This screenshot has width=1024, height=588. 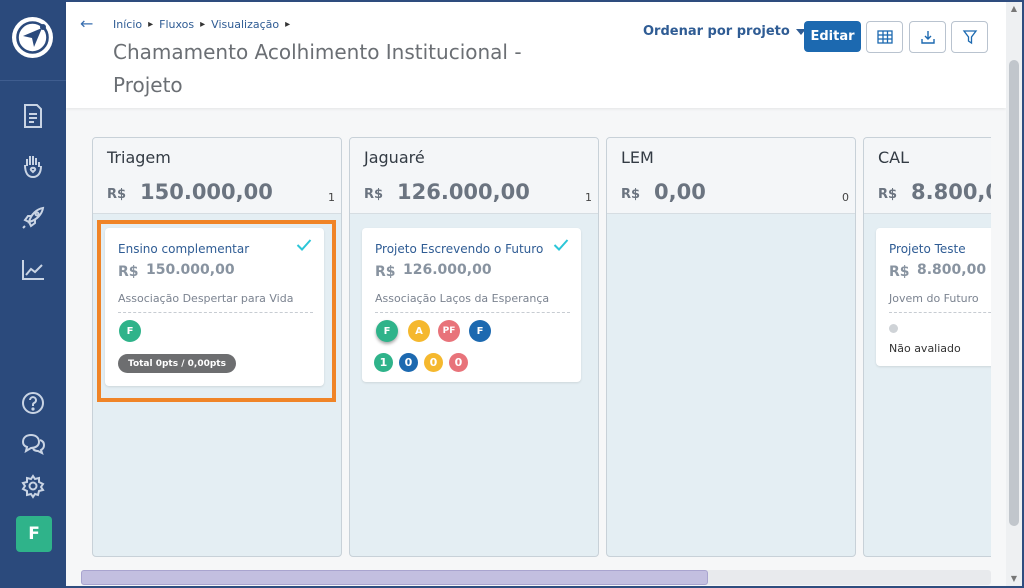 I want to click on sidebar-divider, so click(x=33, y=80).